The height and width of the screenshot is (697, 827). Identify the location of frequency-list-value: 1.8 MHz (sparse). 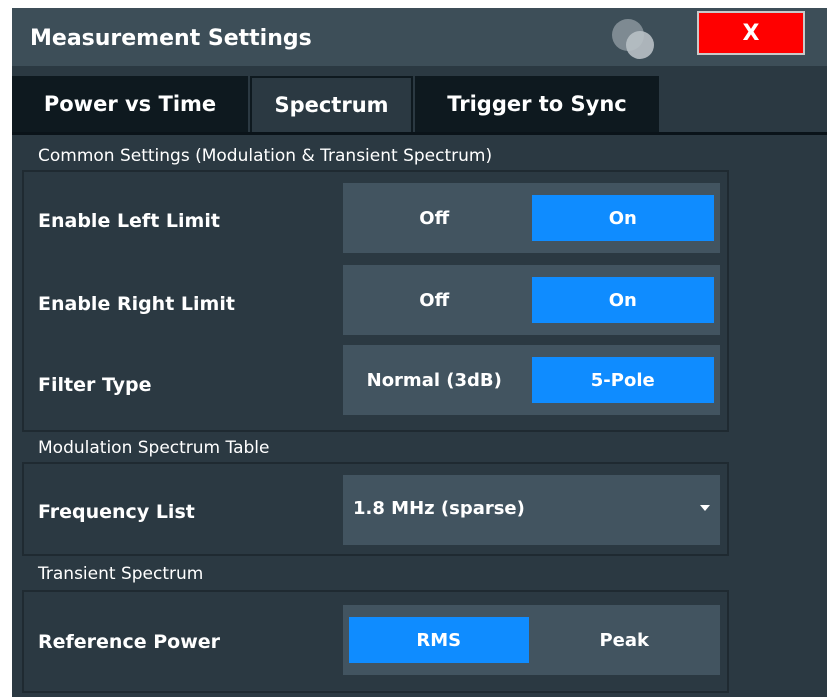
(439, 508).